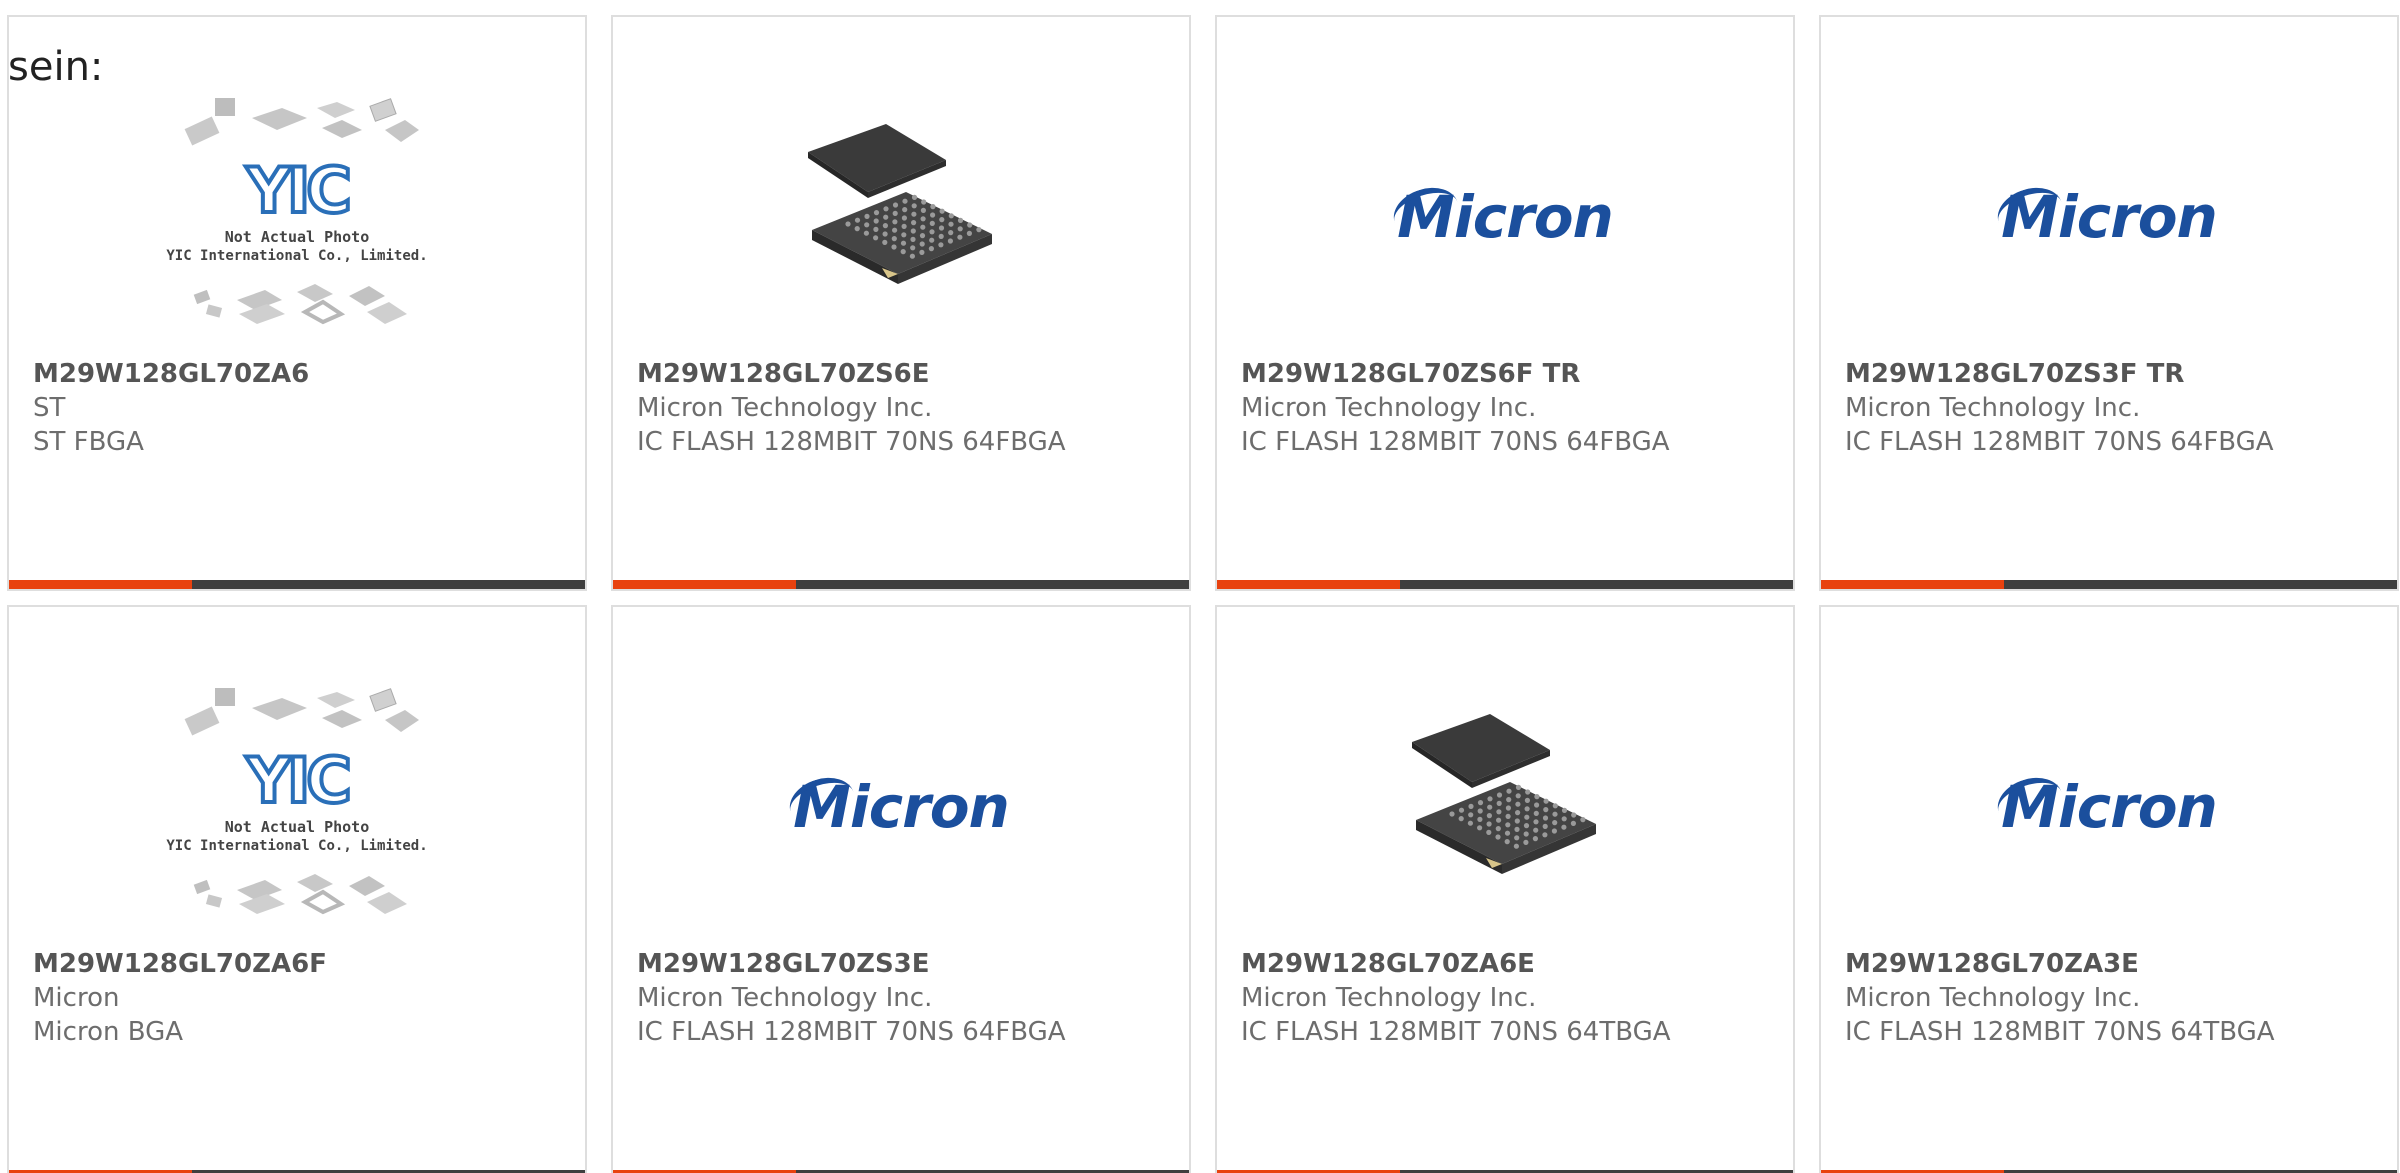 Image resolution: width=2400 pixels, height=1173 pixels. What do you see at coordinates (56, 67) in the screenshot?
I see `lead-text: sein:` at bounding box center [56, 67].